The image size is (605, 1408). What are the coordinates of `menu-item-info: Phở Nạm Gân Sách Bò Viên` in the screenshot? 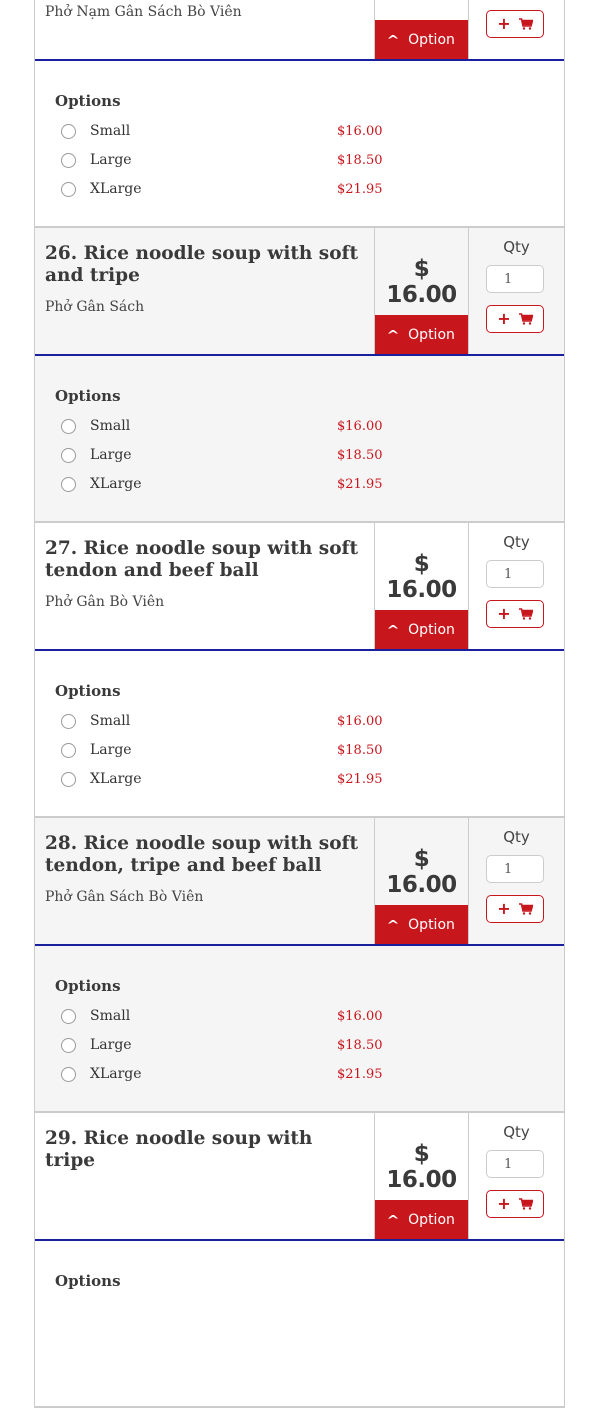 It's located at (204, 29).